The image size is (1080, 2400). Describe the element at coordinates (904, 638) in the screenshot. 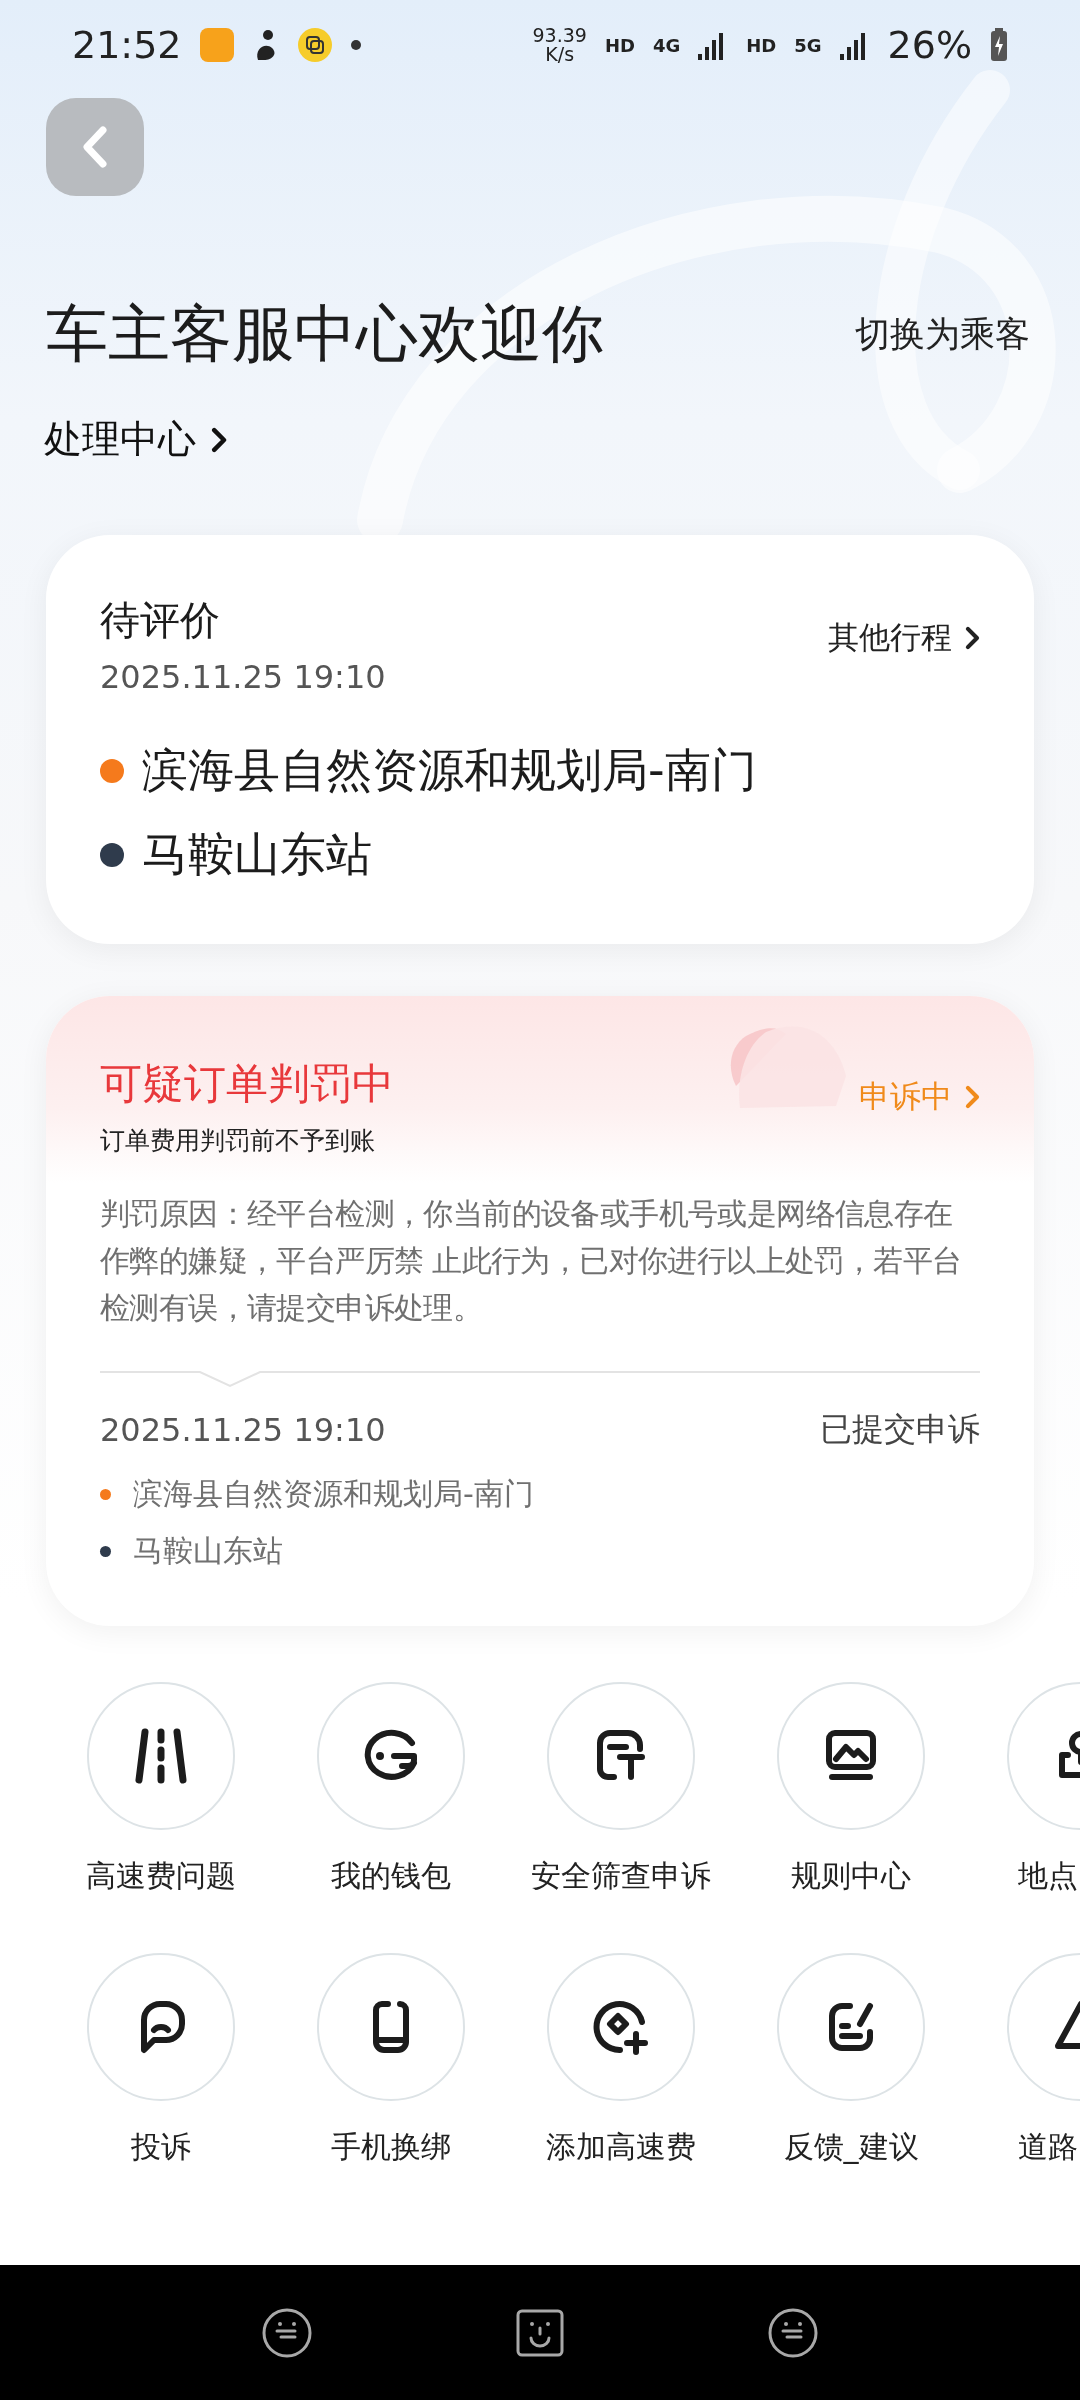

I see `other-trips-link: 其他行程` at that location.